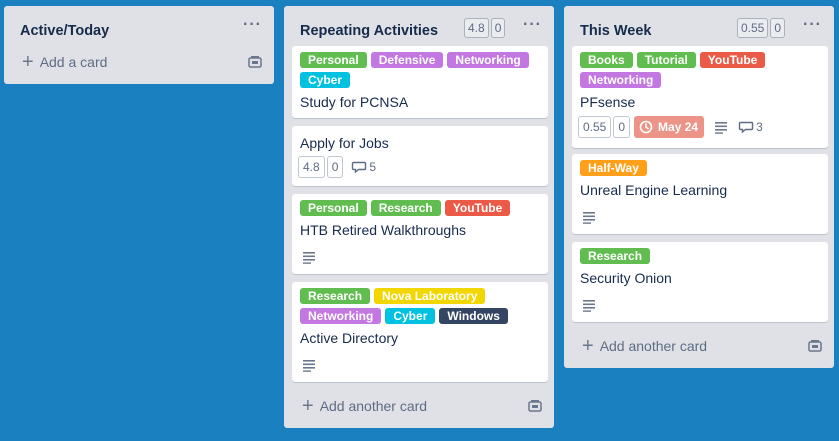 The height and width of the screenshot is (441, 839). I want to click on card-labels: Personal Research YouTube, so click(418, 208).